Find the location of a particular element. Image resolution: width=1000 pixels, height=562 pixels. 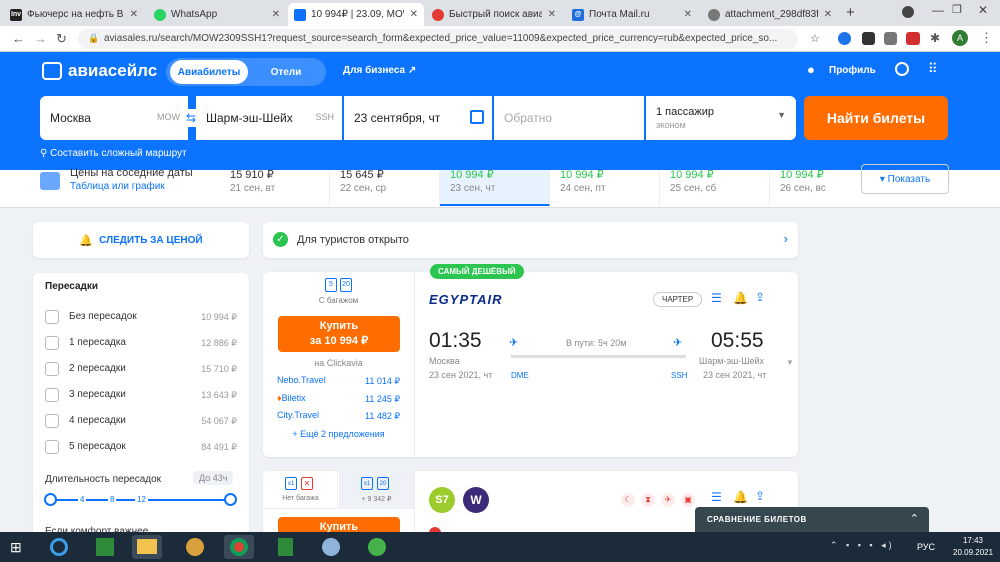

apps-grid-icon: ⠿ is located at coordinates (932, 69).